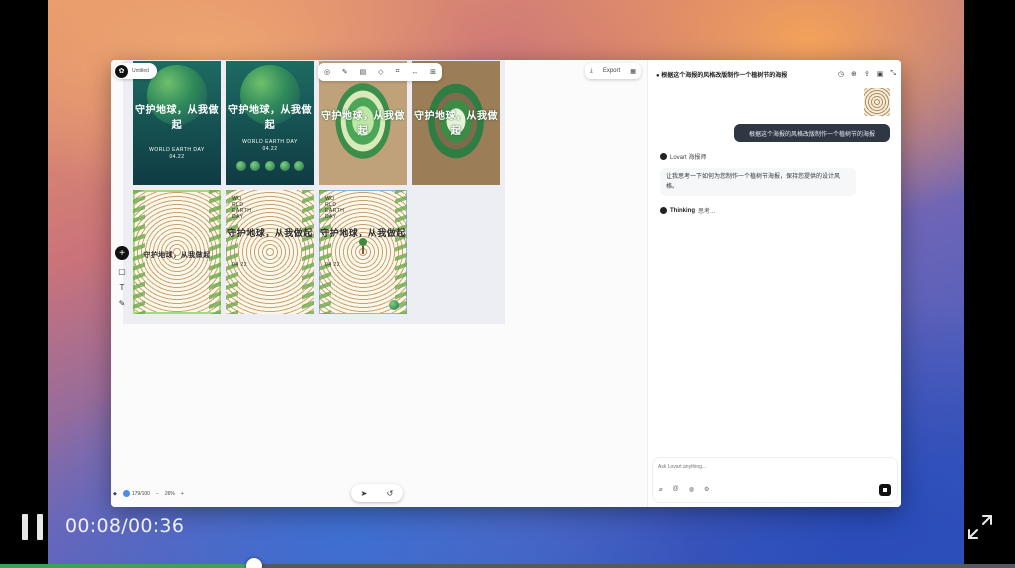 The width and height of the screenshot is (1015, 568). What do you see at coordinates (758, 467) in the screenshot?
I see `chat-input` at bounding box center [758, 467].